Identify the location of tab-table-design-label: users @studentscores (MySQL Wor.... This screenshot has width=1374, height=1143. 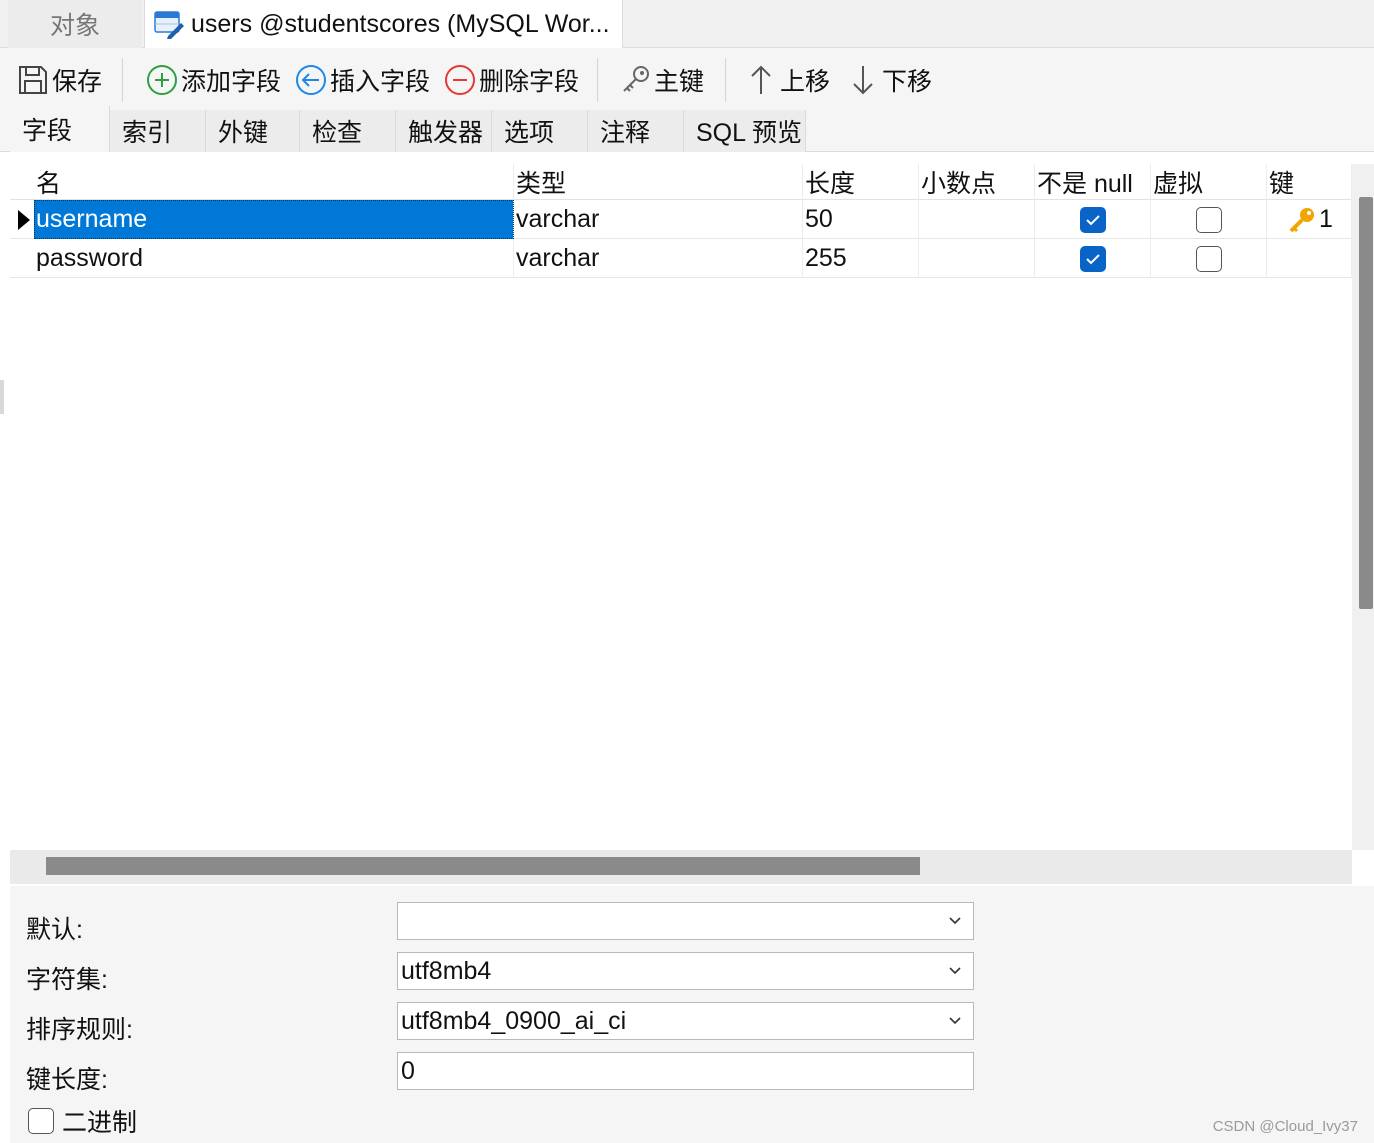
(400, 23).